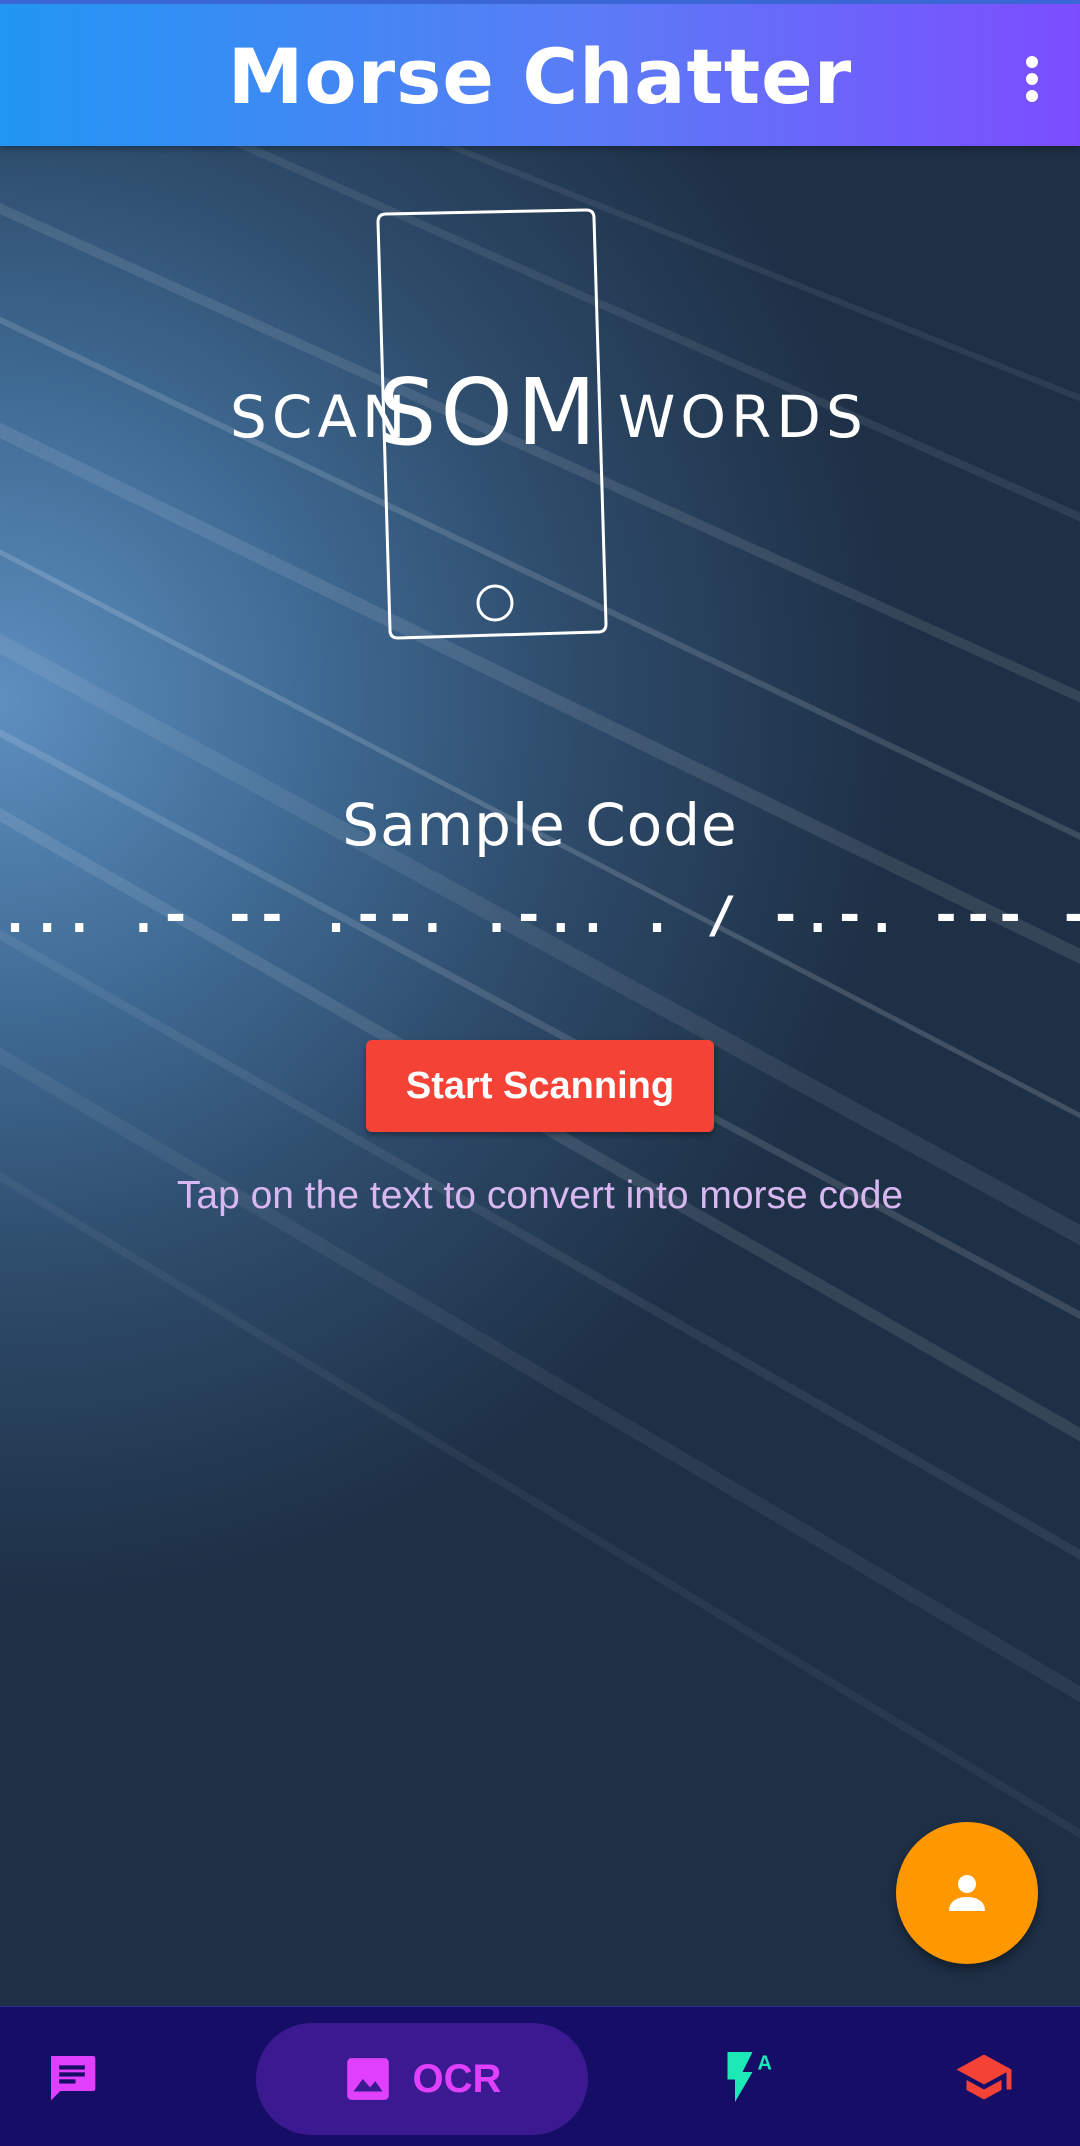 This screenshot has width=1080, height=2146. Describe the element at coordinates (540, 76) in the screenshot. I see `app-title: Morse Chatter` at that location.